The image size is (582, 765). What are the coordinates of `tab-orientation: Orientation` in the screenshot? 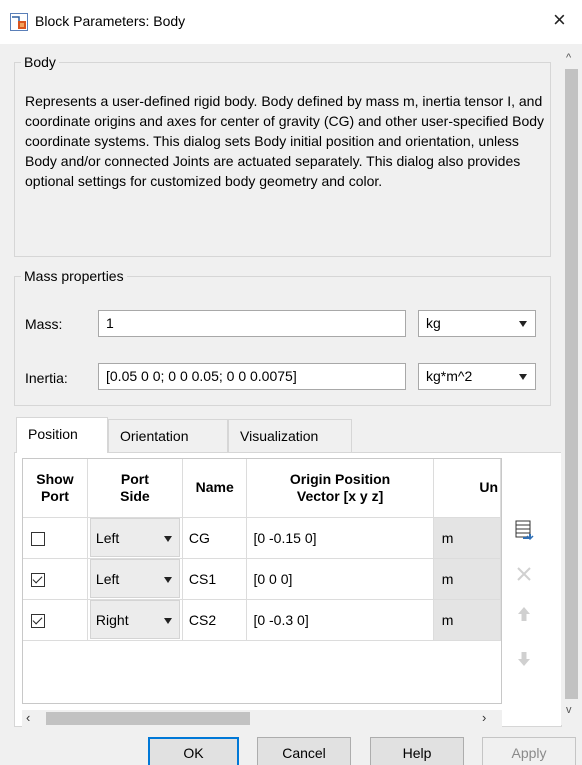 It's located at (168, 435).